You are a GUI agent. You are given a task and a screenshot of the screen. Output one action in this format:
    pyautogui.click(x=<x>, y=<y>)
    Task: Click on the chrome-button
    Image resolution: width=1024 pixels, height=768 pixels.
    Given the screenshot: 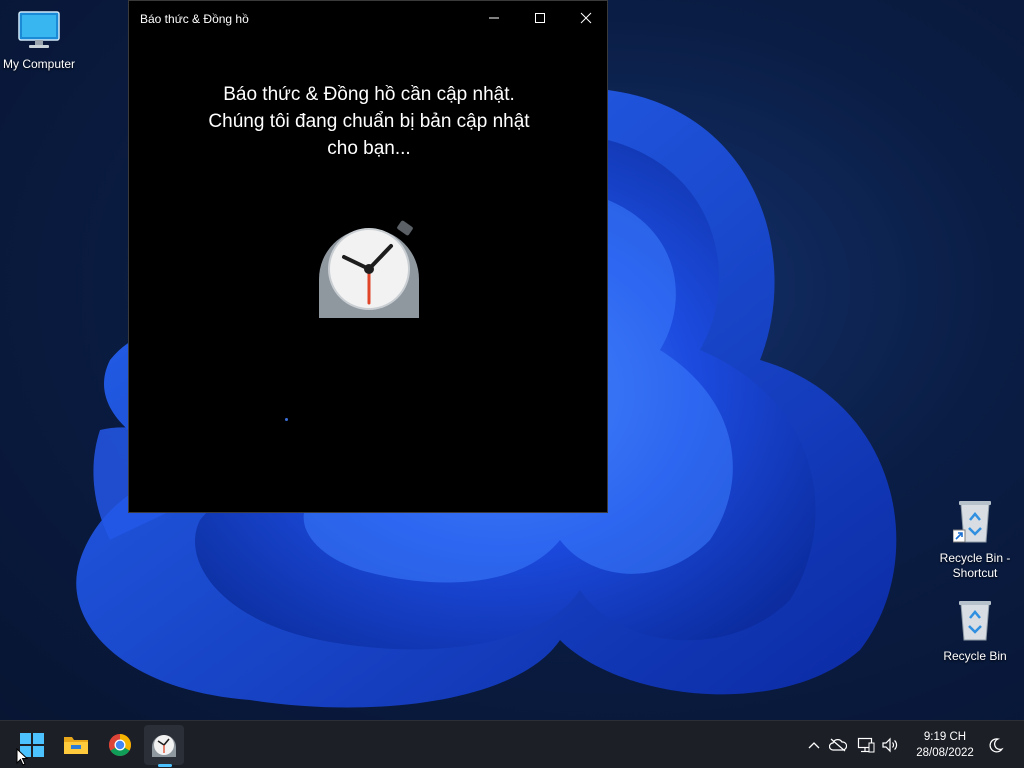 What is the action you would take?
    pyautogui.click(x=120, y=745)
    